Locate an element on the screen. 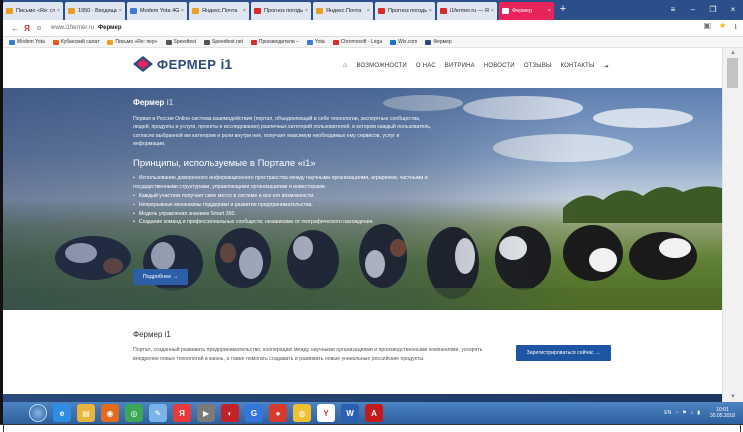  tab-label: 1950 · Входящие – is located at coordinates (97, 11).